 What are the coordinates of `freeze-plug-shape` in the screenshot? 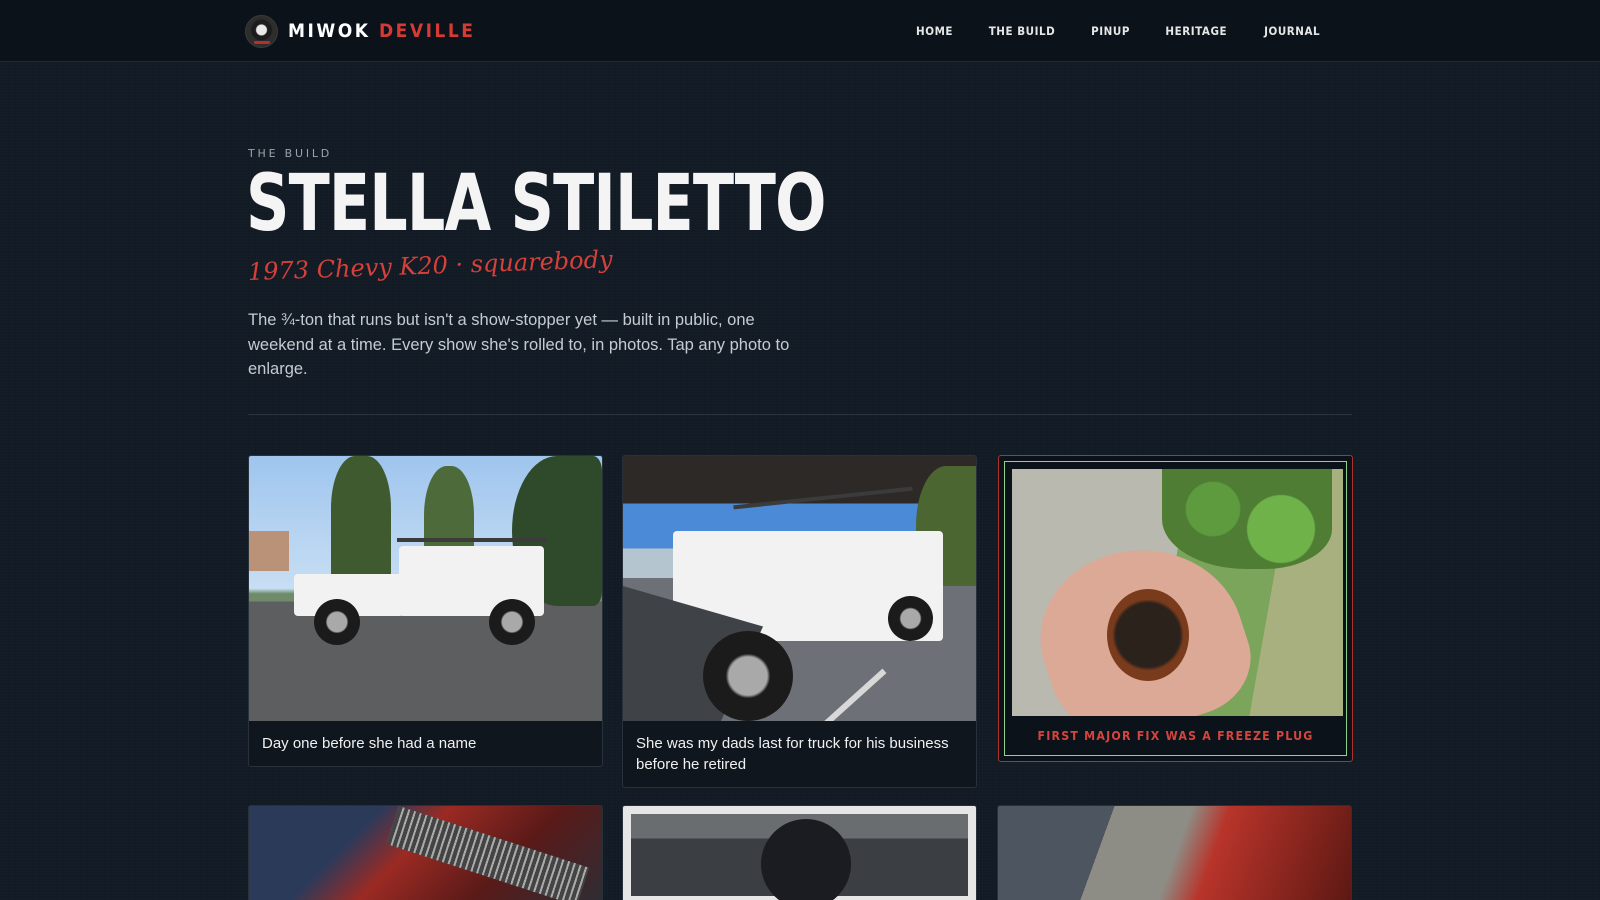 It's located at (1148, 635).